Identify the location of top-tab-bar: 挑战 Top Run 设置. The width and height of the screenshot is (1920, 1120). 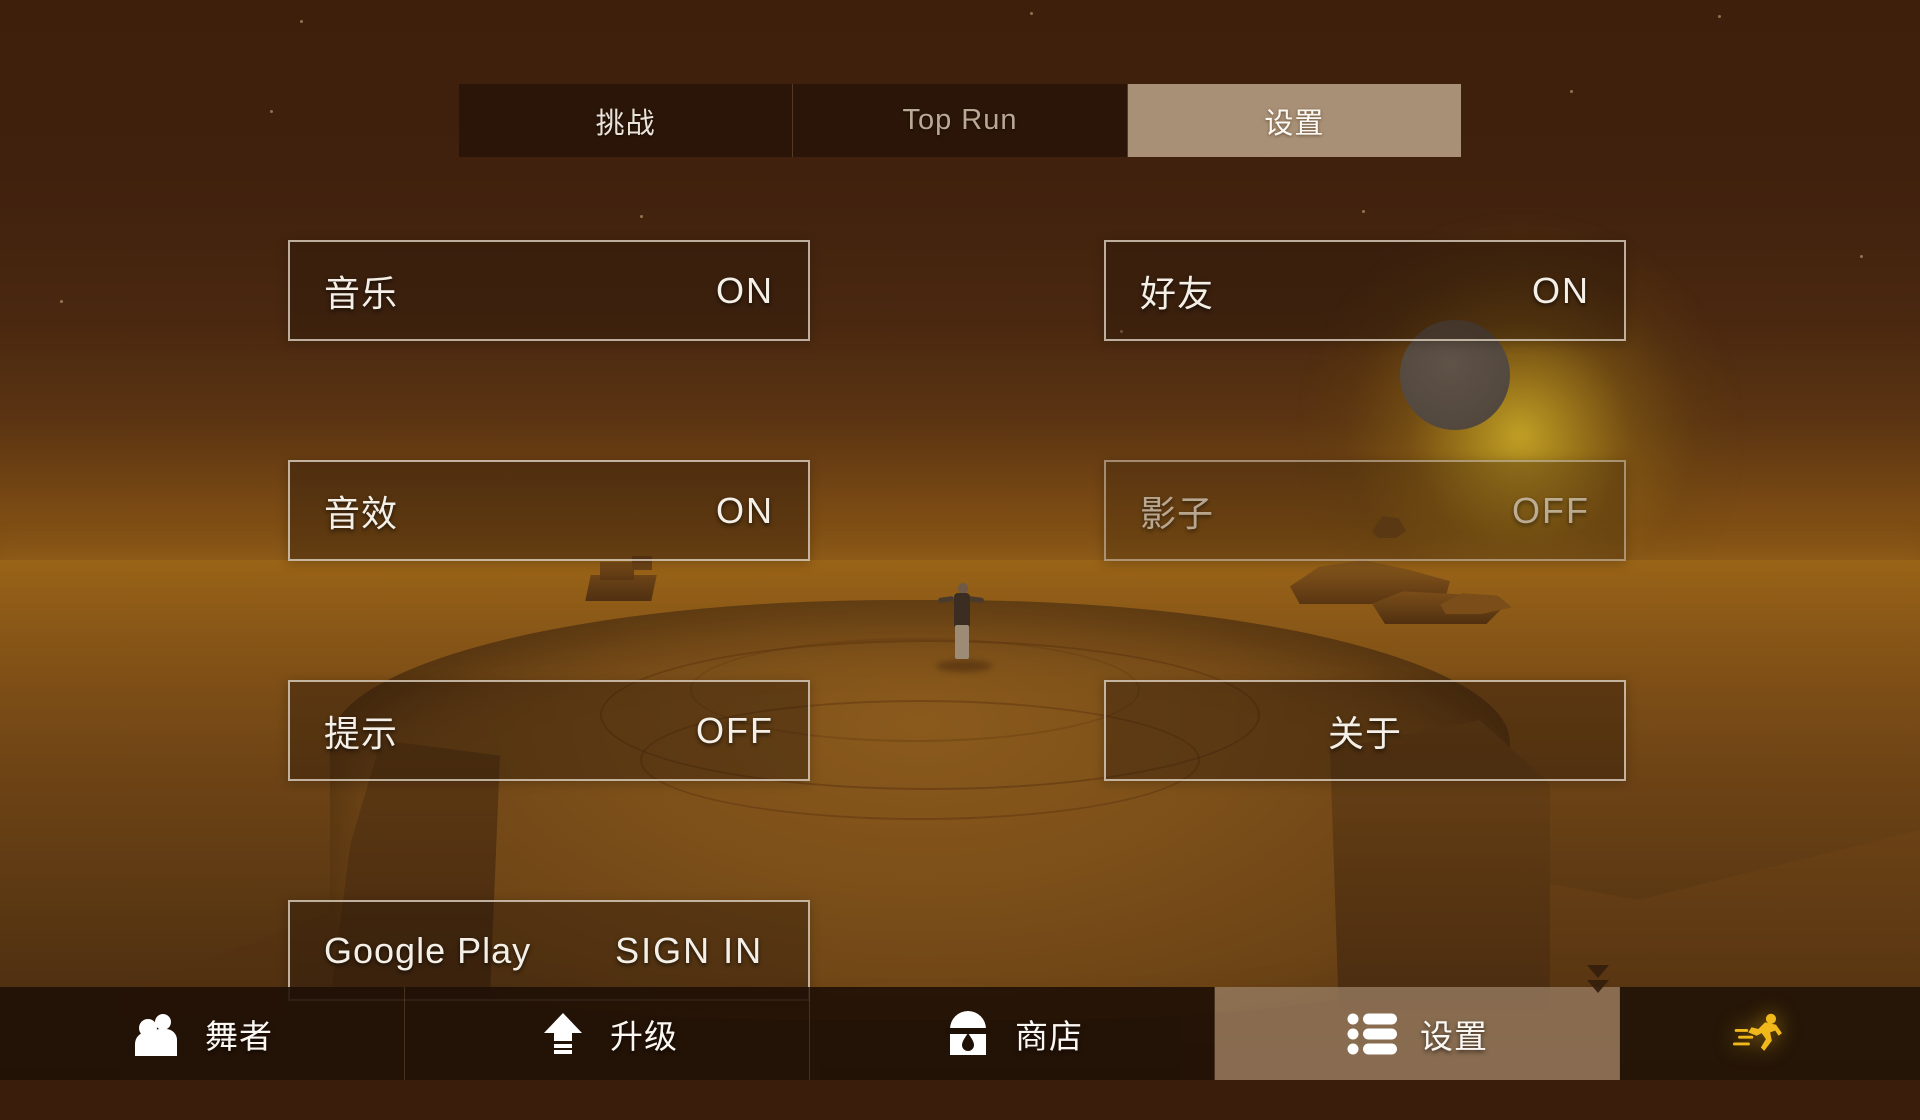
(960, 120).